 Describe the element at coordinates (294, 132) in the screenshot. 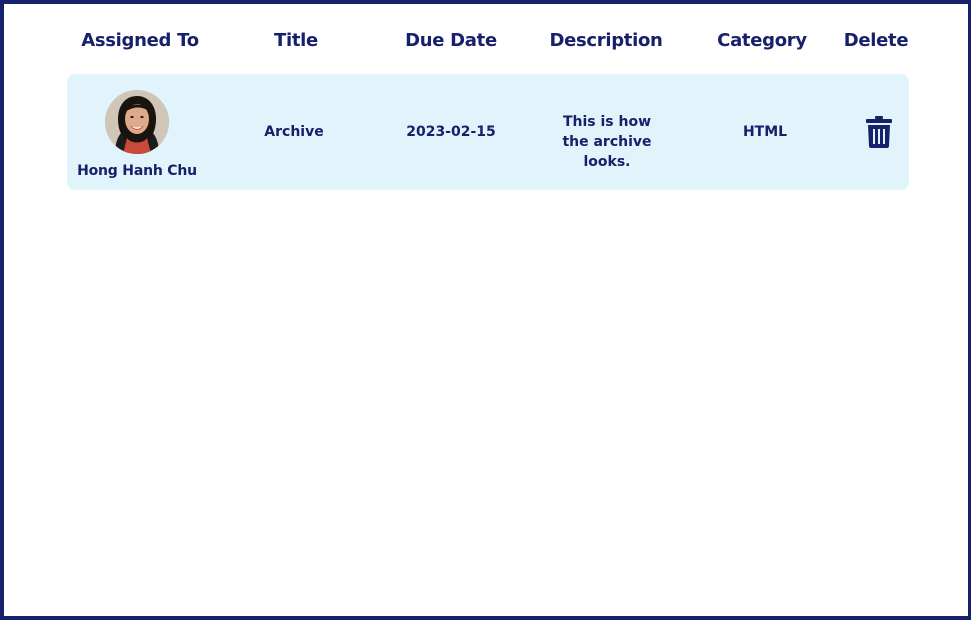

I see `task-title: Archive` at that location.